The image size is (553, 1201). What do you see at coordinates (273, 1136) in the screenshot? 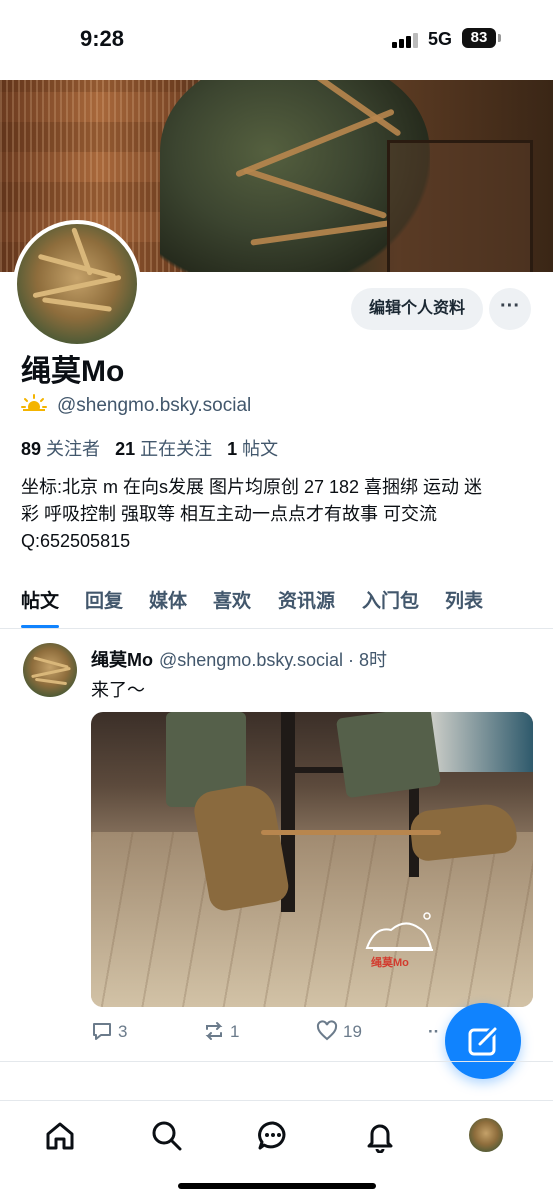
I see `chat-icon` at bounding box center [273, 1136].